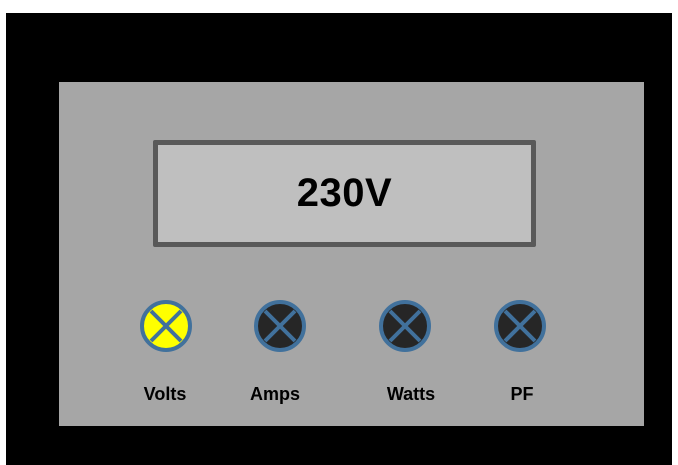 The image size is (678, 465). What do you see at coordinates (275, 394) in the screenshot?
I see `indicator-label-amps: Amps` at bounding box center [275, 394].